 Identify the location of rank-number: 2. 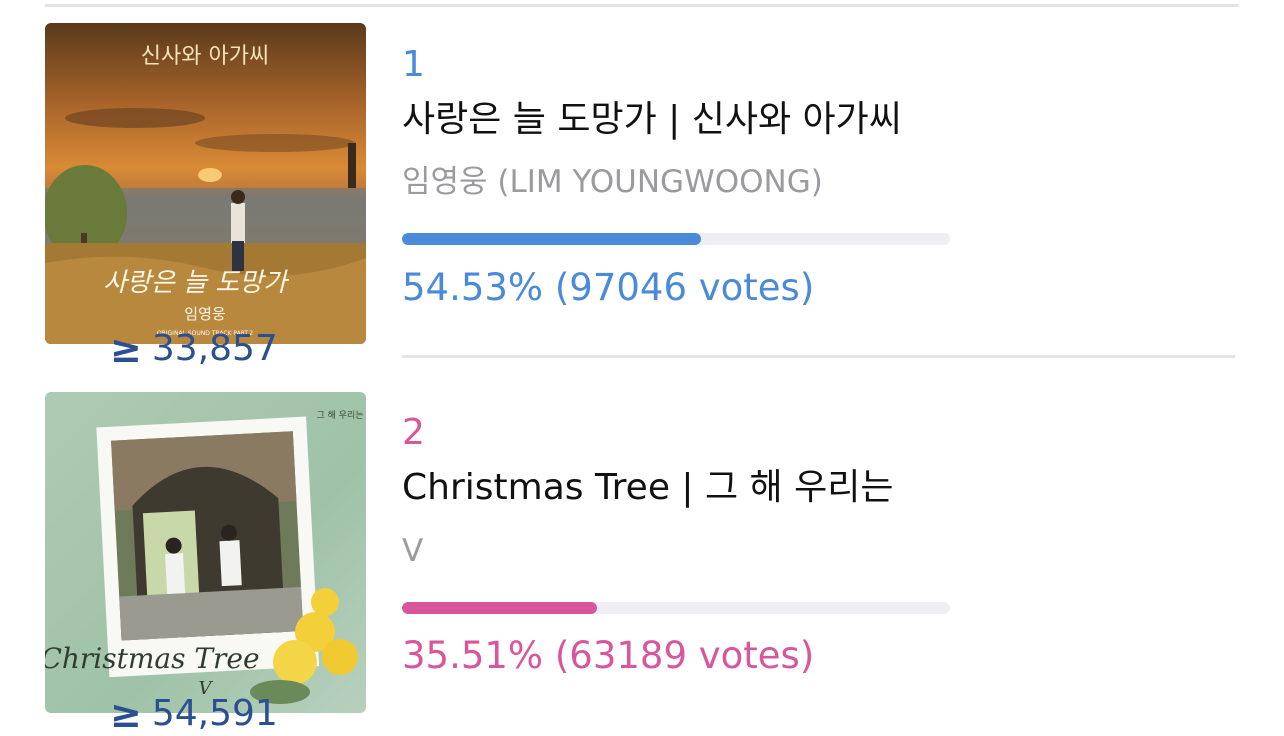
(413, 432).